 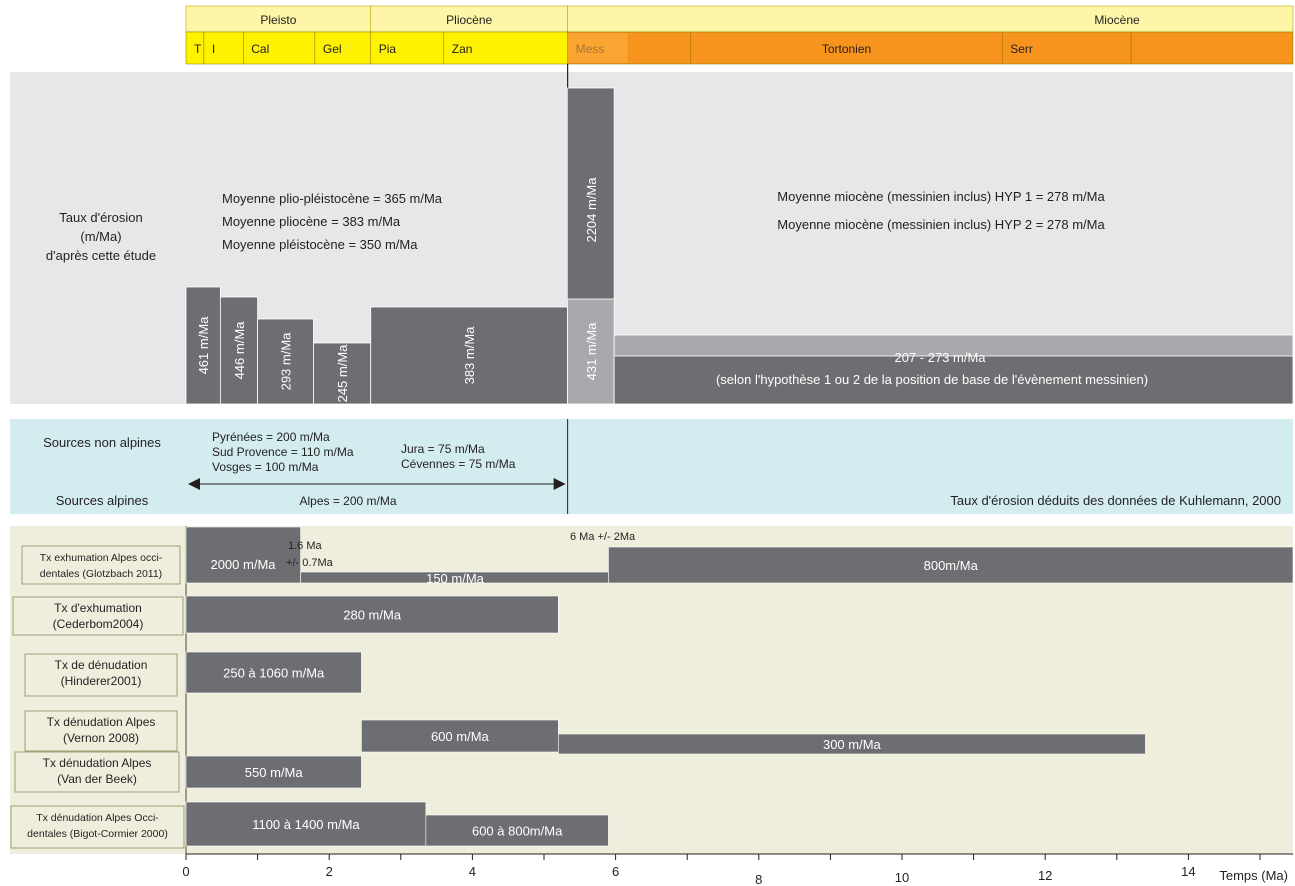 I want to click on x-tick-label: 12, so click(x=1045, y=875).